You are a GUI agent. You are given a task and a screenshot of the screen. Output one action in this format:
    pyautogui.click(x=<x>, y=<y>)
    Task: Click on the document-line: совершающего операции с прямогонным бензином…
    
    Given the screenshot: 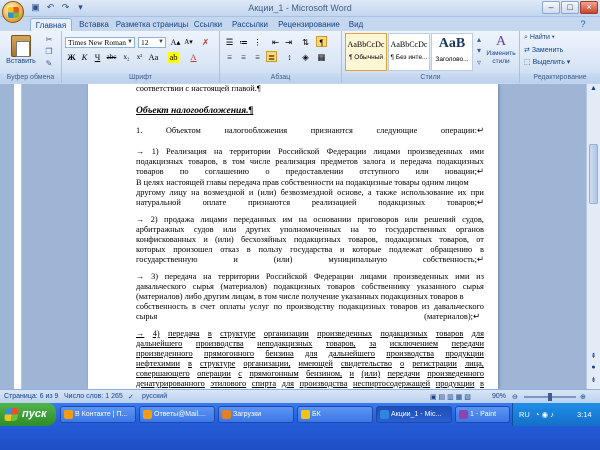 What is the action you would take?
    pyautogui.click(x=310, y=374)
    